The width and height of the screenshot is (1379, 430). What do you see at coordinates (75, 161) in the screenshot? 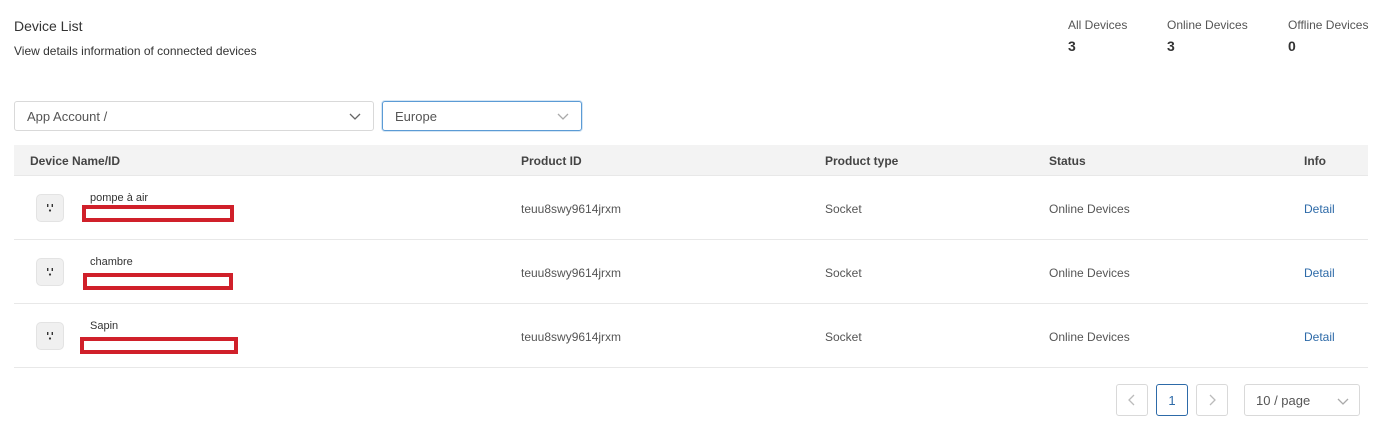
I see `column-header-device: Device Name/ID` at bounding box center [75, 161].